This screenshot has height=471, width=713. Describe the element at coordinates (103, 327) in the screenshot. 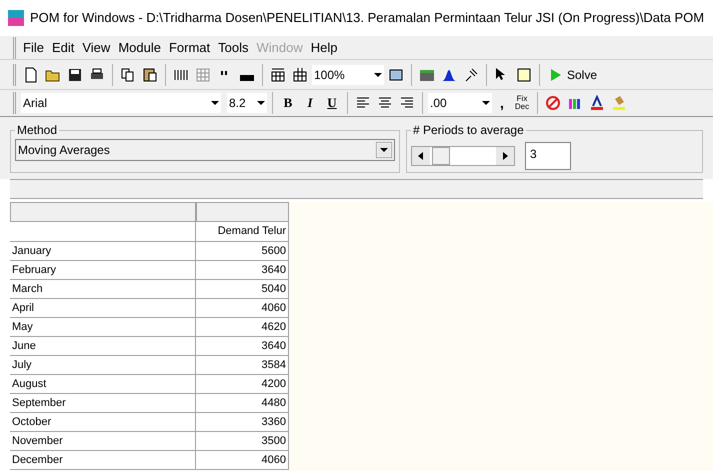

I see `table-cell: May` at that location.